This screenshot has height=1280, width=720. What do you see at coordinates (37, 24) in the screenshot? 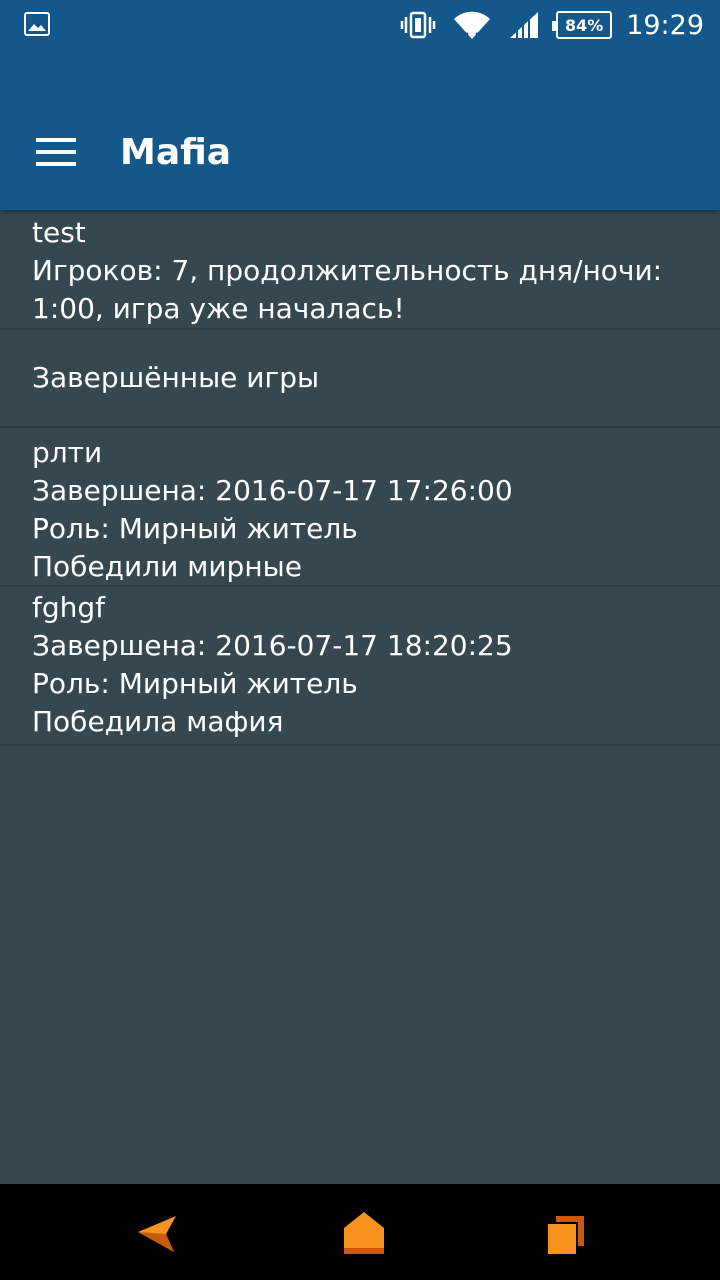
I see `gallery-notification-icon` at bounding box center [37, 24].